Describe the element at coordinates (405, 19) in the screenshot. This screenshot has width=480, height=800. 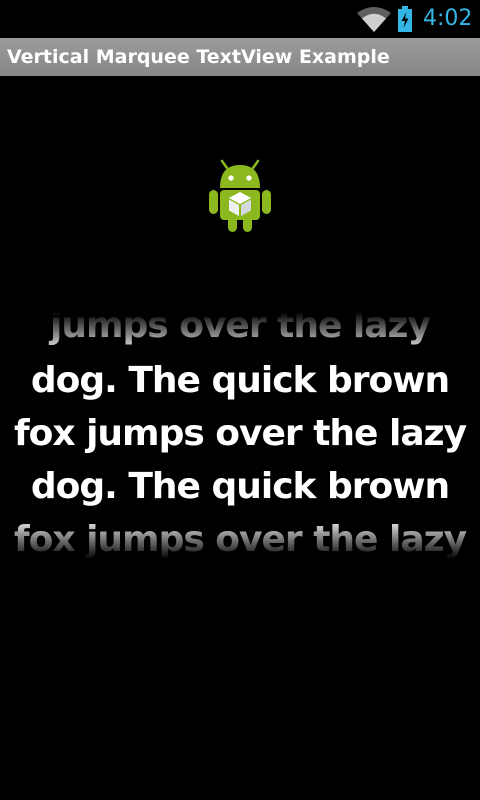
I see `battery-charging-icon` at that location.